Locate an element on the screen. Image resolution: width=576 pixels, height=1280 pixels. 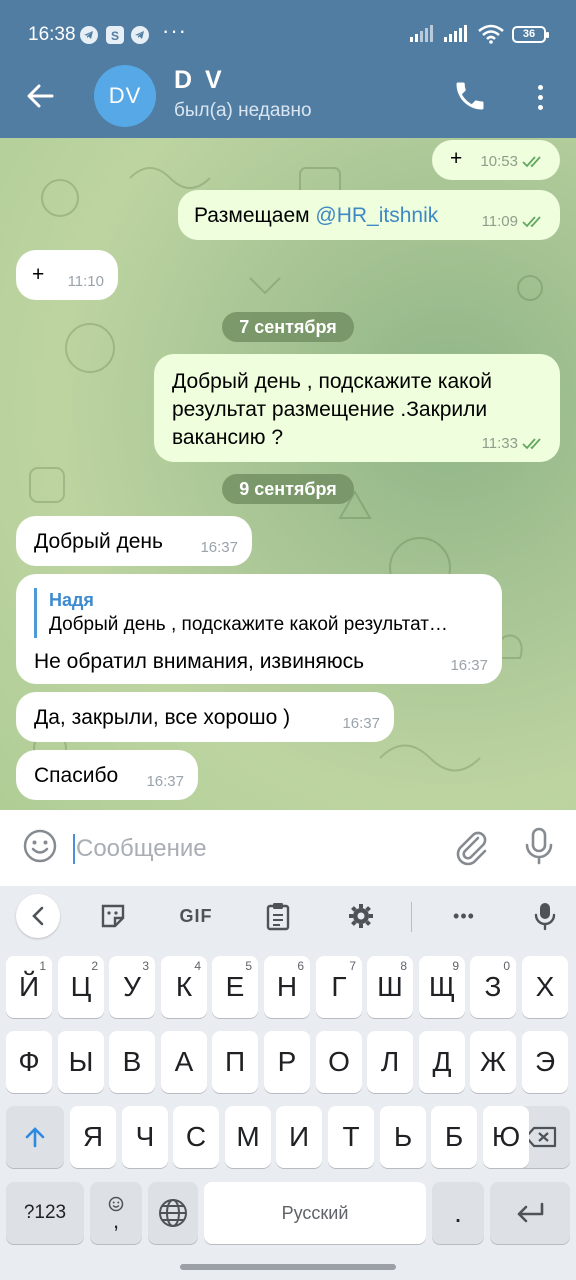
shift-key is located at coordinates (35, 1137).